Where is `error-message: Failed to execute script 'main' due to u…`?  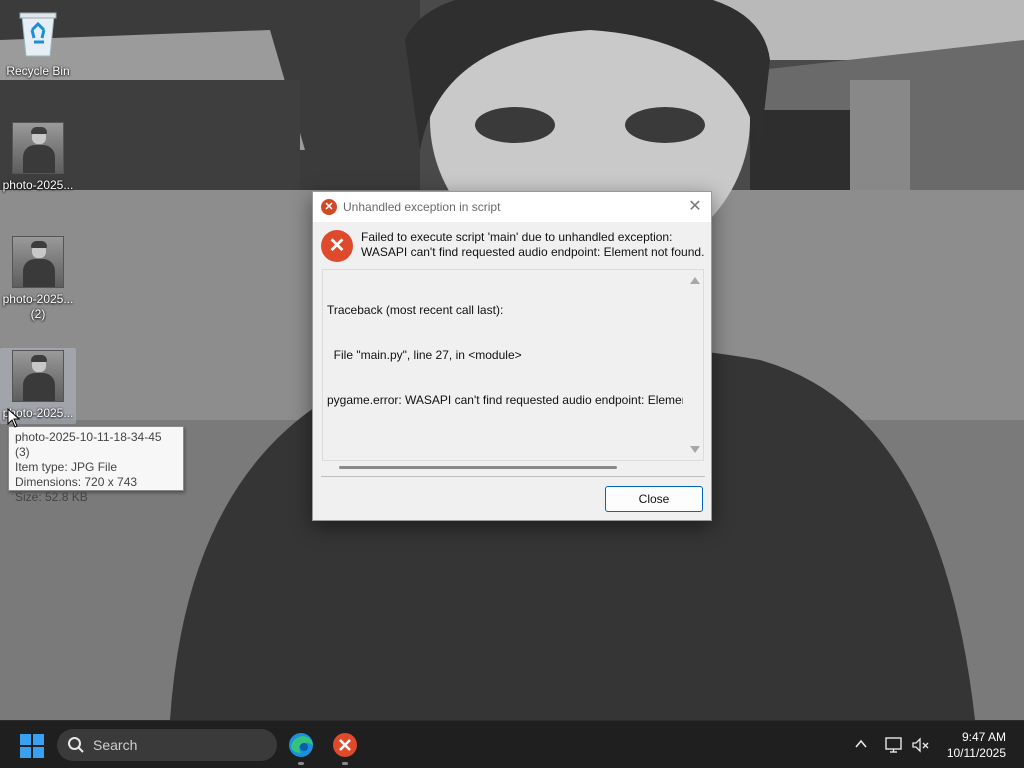 error-message: Failed to execute script 'main' due to u… is located at coordinates (532, 245).